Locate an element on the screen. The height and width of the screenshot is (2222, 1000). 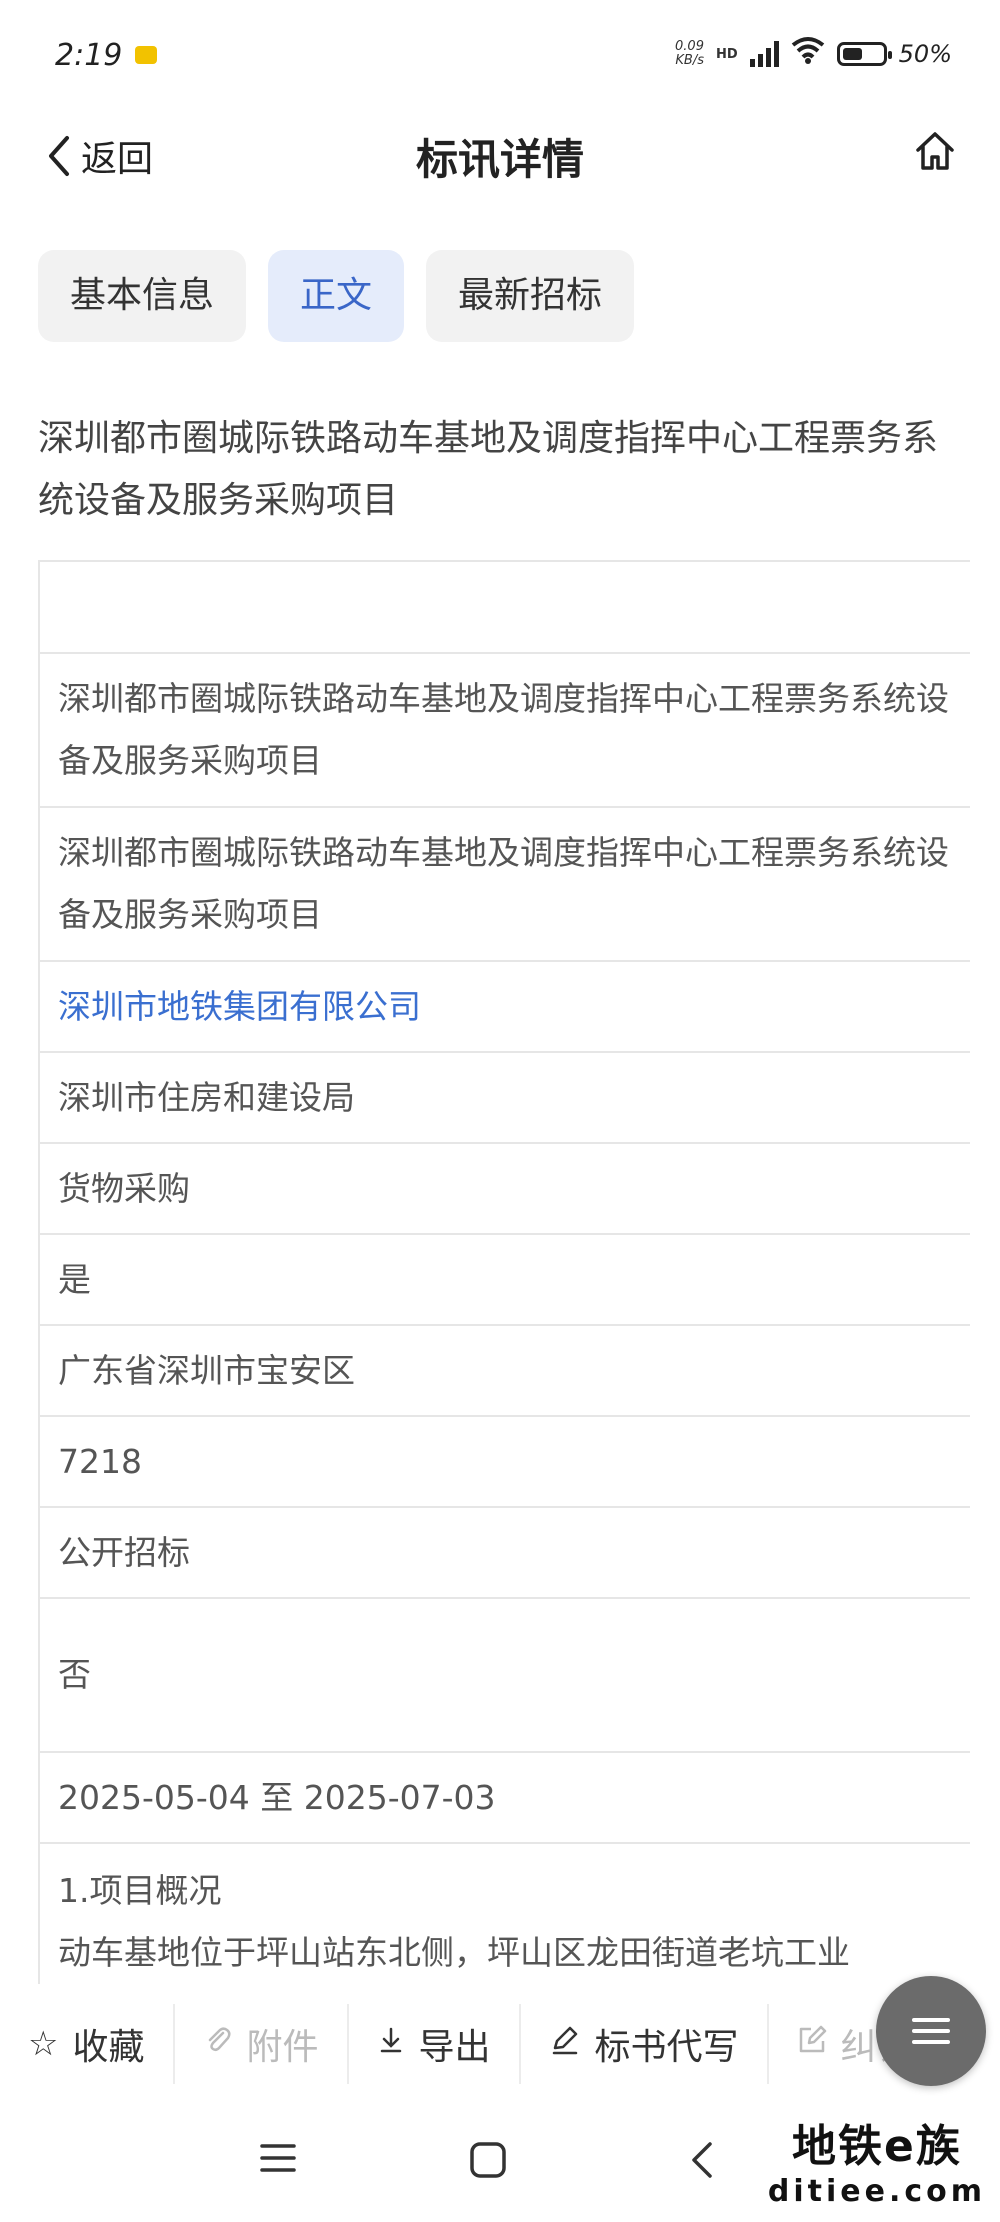
top-nav: 返回 标讯详情 is located at coordinates (500, 155).